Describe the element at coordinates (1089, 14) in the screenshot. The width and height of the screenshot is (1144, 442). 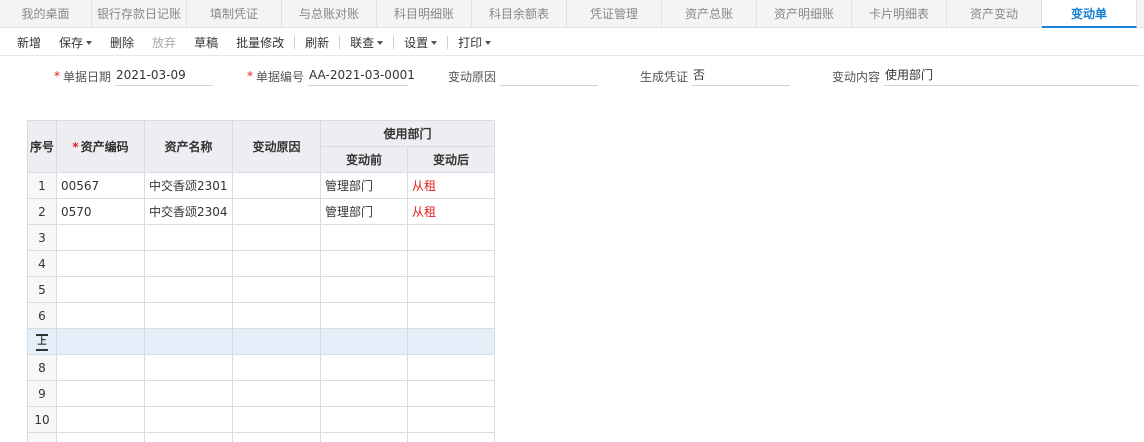
I see `tab-item: 变动单` at that location.